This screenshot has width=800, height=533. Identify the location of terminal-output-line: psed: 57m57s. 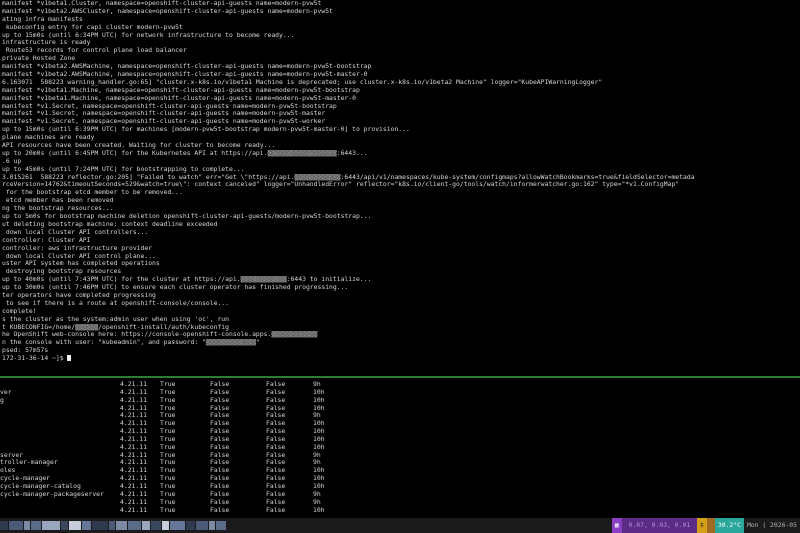
(25, 351).